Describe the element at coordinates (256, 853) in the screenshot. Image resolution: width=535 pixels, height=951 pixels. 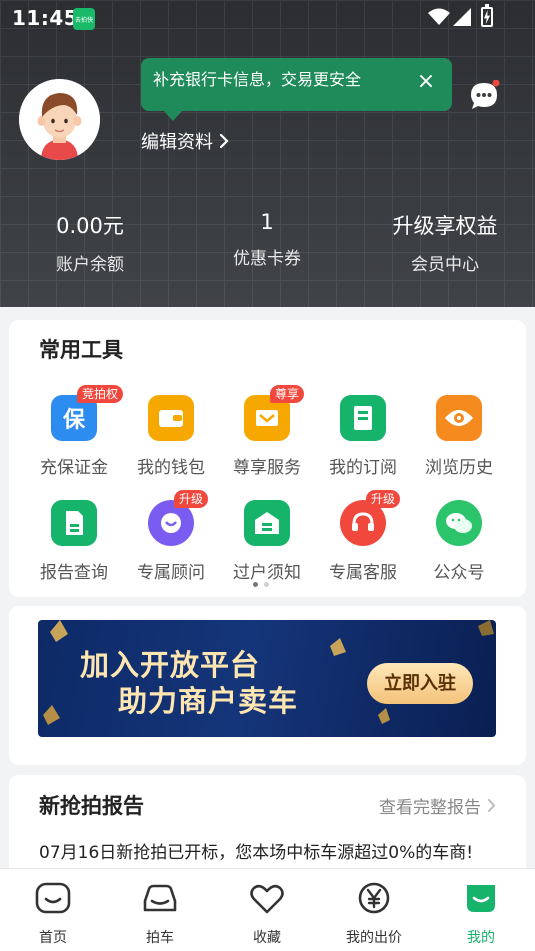
I see `report-summary: 07月16日新抢拍已开标，您本场中标车源超过0%的车商!` at that location.